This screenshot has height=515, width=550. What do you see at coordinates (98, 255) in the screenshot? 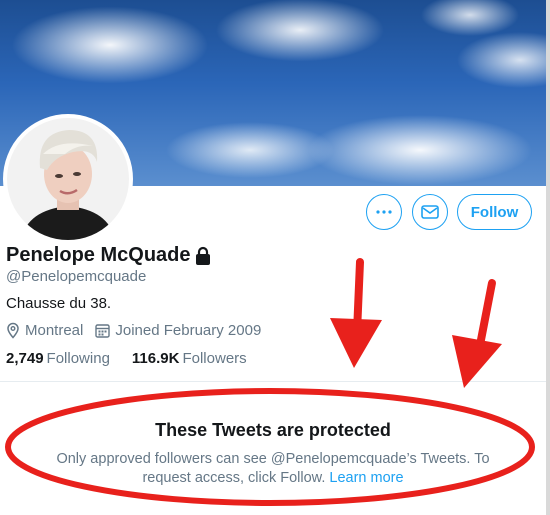
I see `profile-name: Penelope McQuade` at bounding box center [98, 255].